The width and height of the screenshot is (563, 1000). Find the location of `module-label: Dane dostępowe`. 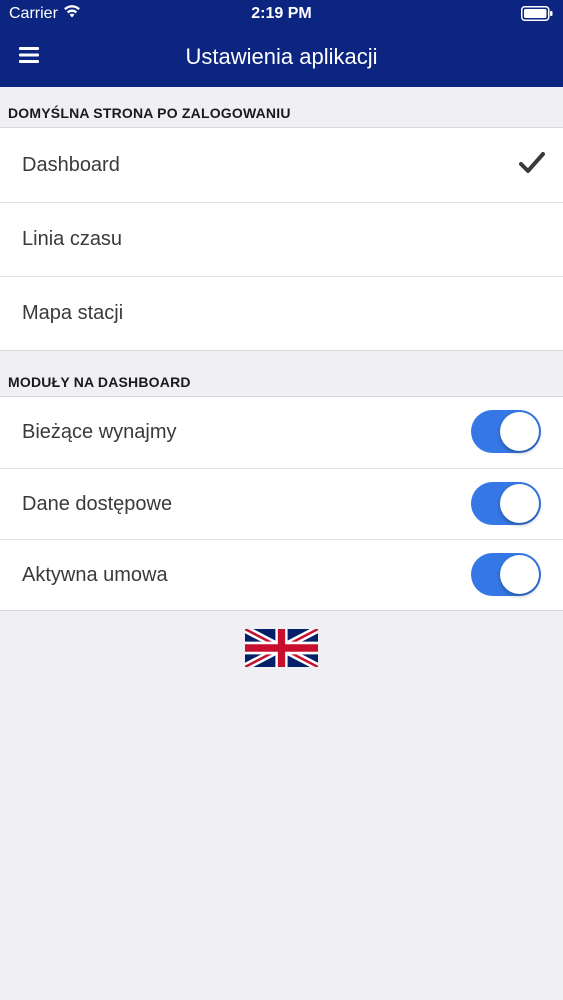

module-label: Dane dostępowe is located at coordinates (97, 503).